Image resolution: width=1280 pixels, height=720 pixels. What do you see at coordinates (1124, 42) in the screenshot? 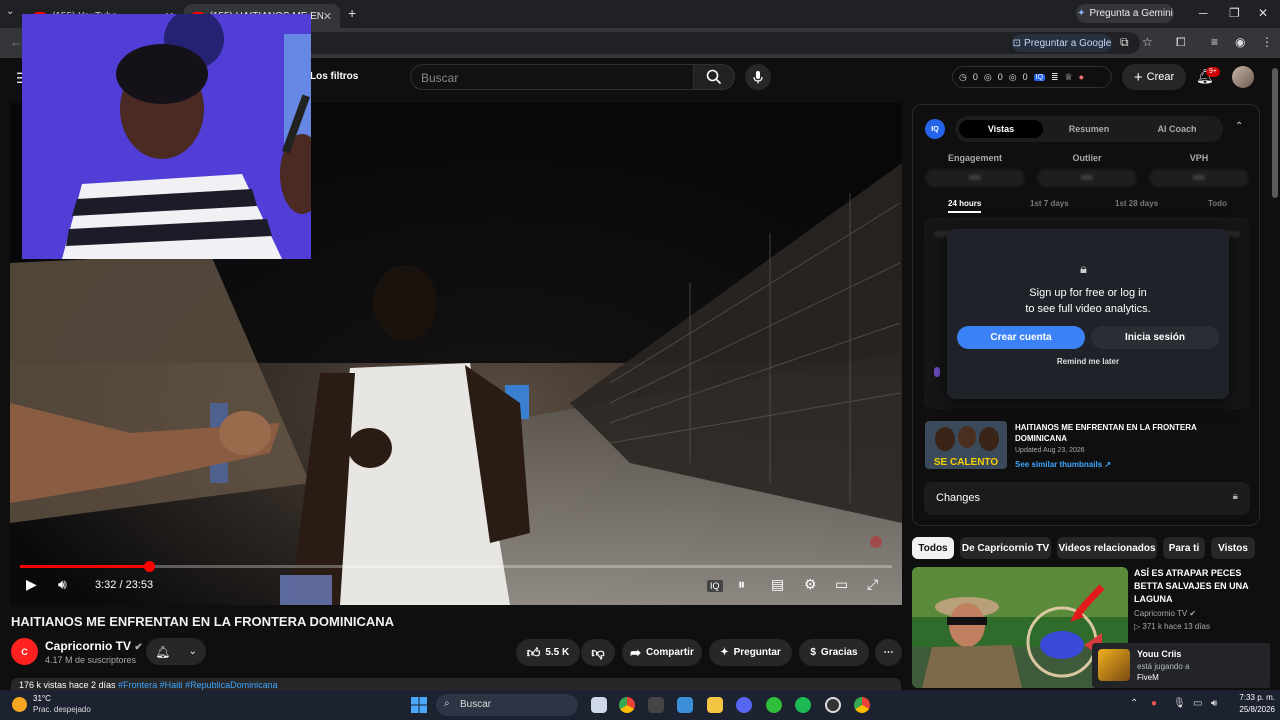
I see `install-icon: ⧉` at bounding box center [1124, 42].